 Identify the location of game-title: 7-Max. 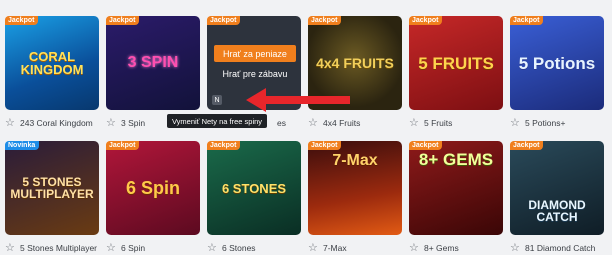
(335, 248).